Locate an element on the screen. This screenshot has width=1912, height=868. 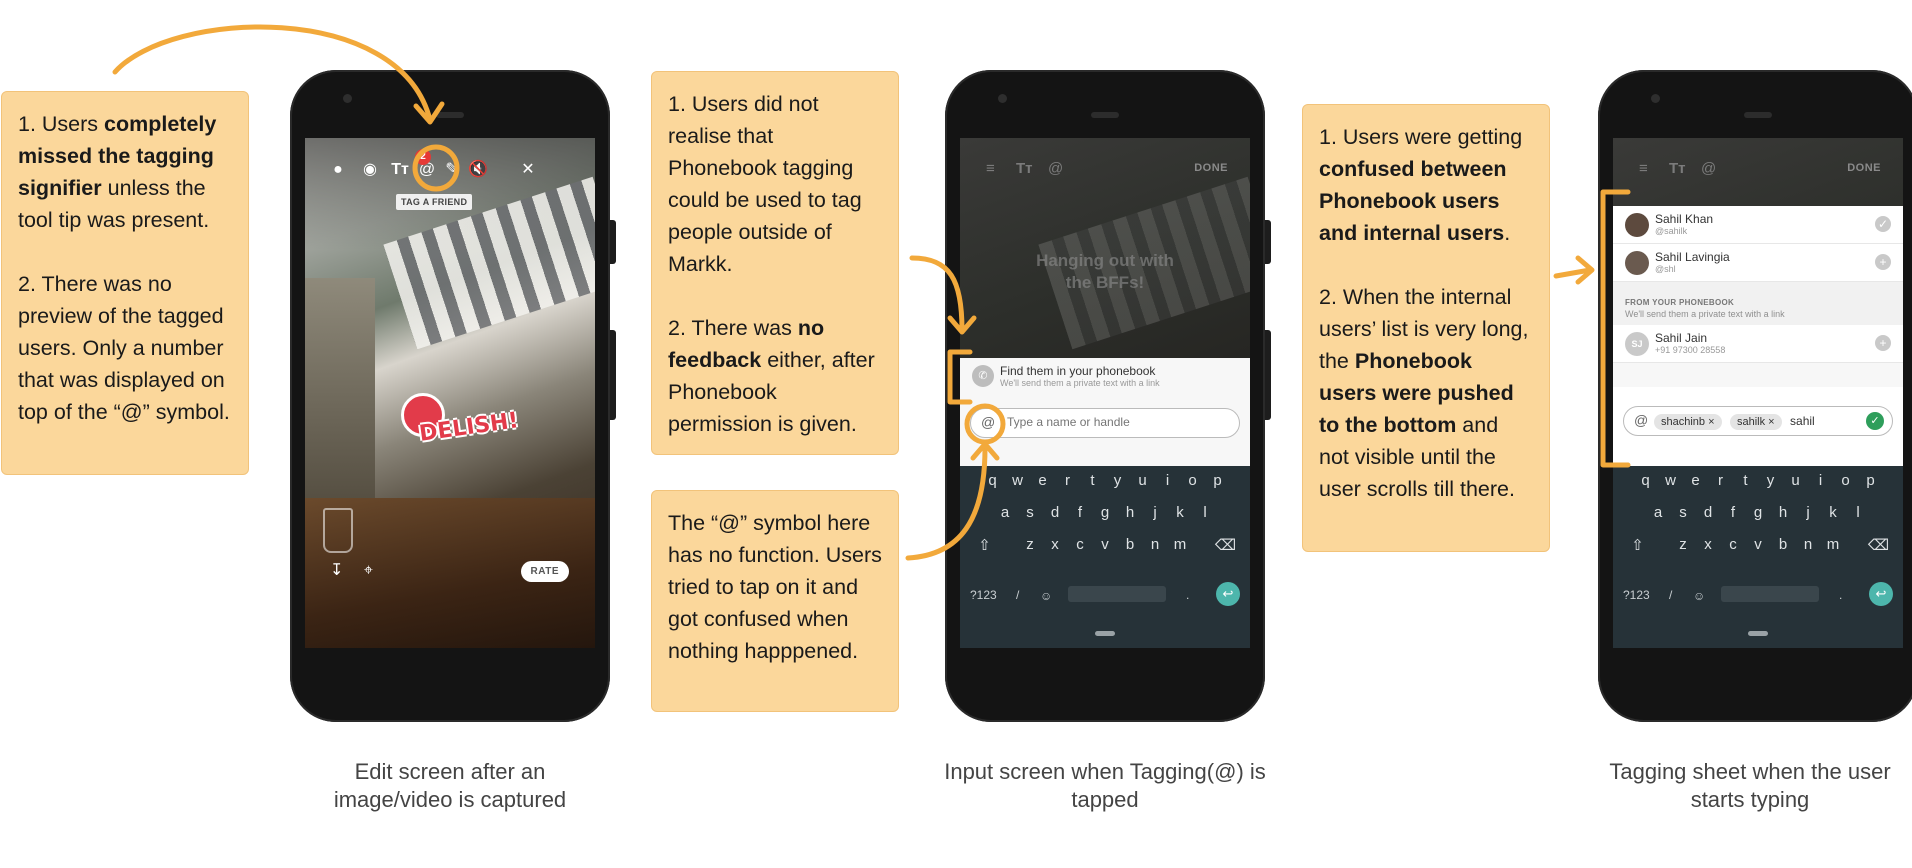
sticker-icon: ◉ is located at coordinates (370, 170).